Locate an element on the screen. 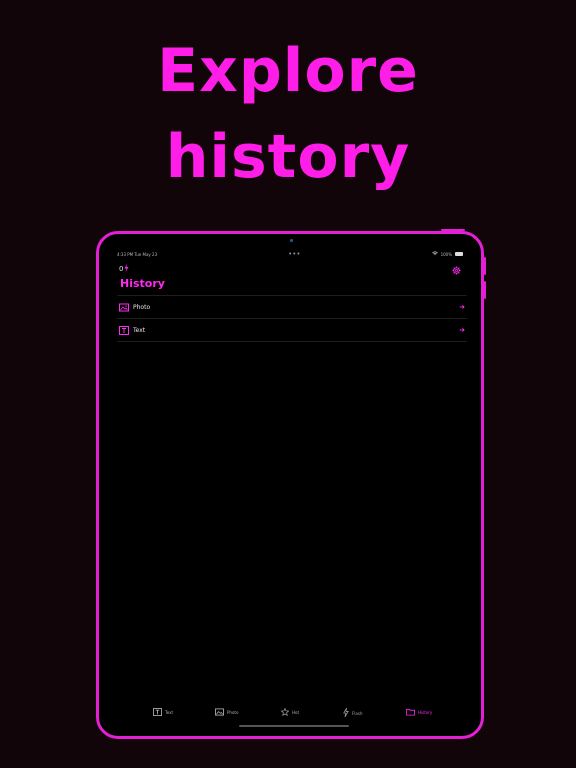 Image resolution: width=576 pixels, height=768 pixels. counter-value: 0 is located at coordinates (121, 269).